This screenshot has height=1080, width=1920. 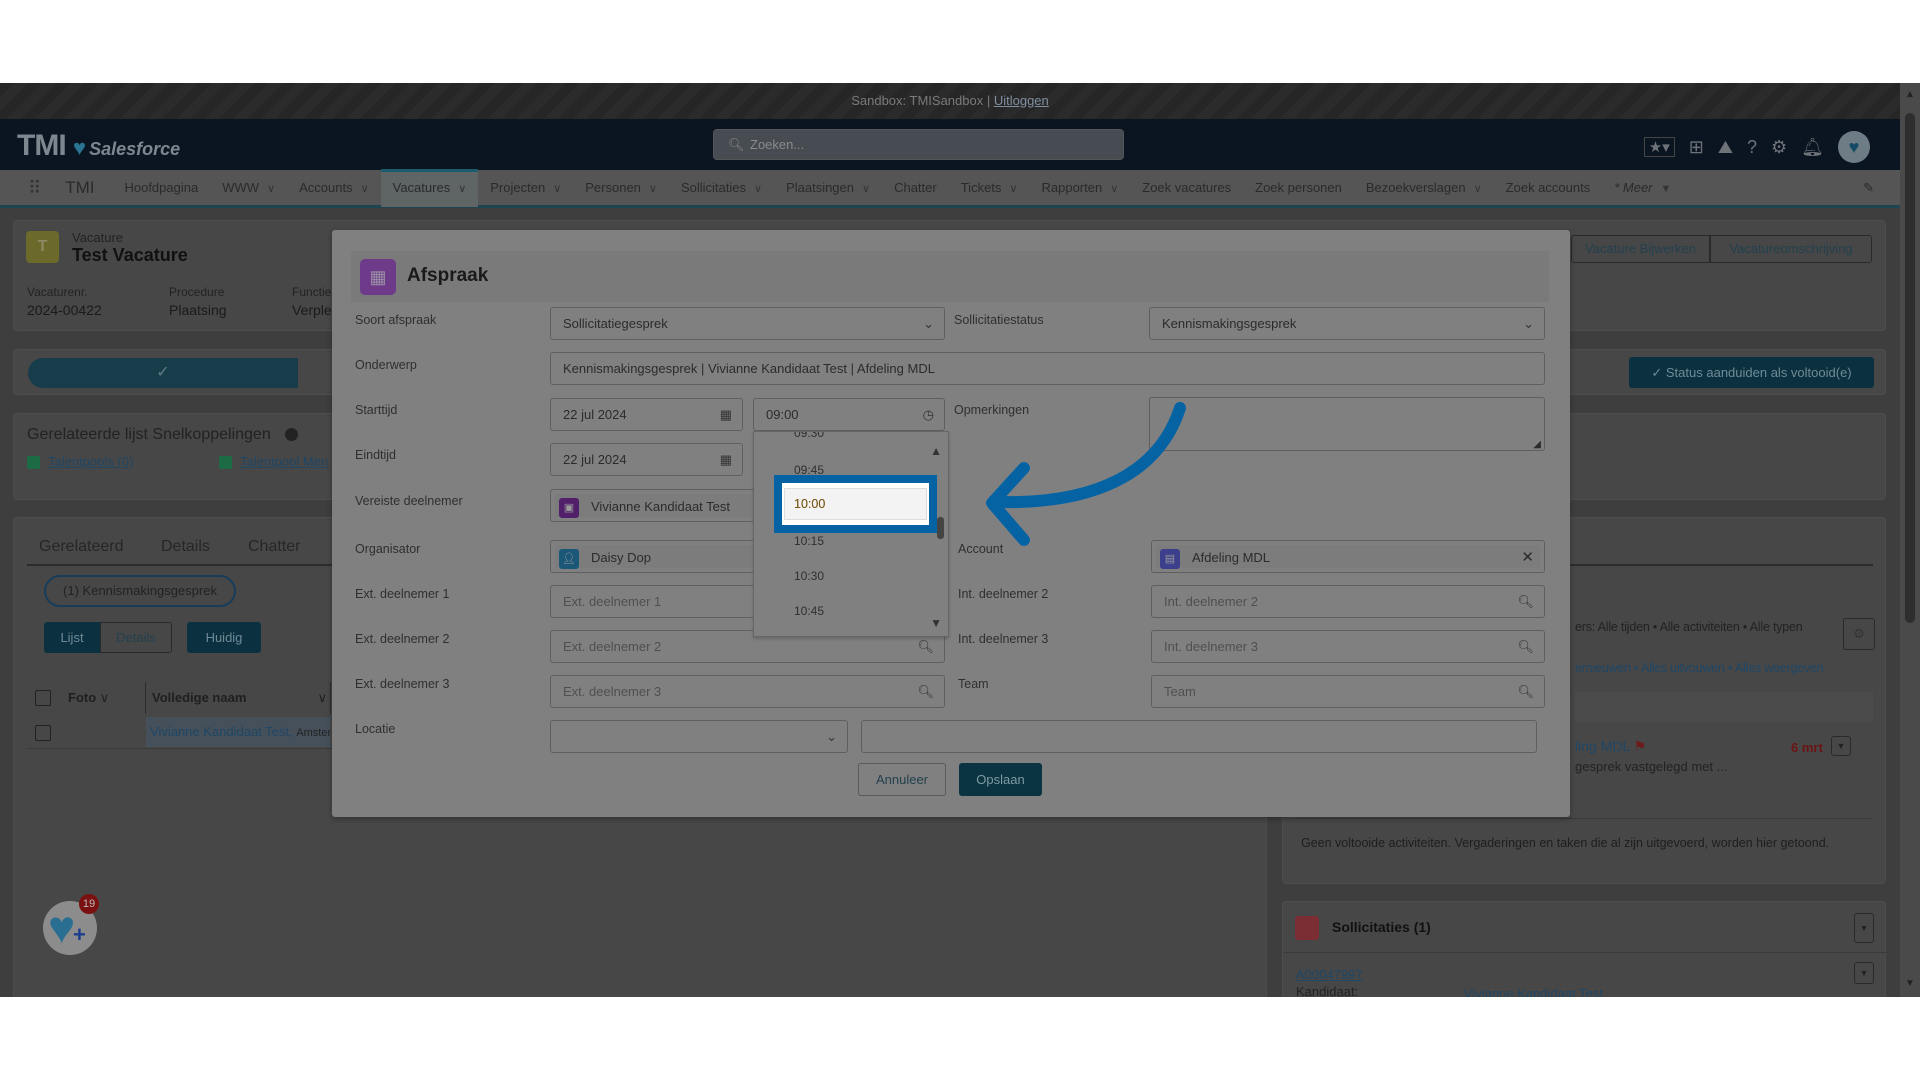 I want to click on sollicitatie-record-link: A00047997, so click(x=1329, y=974).